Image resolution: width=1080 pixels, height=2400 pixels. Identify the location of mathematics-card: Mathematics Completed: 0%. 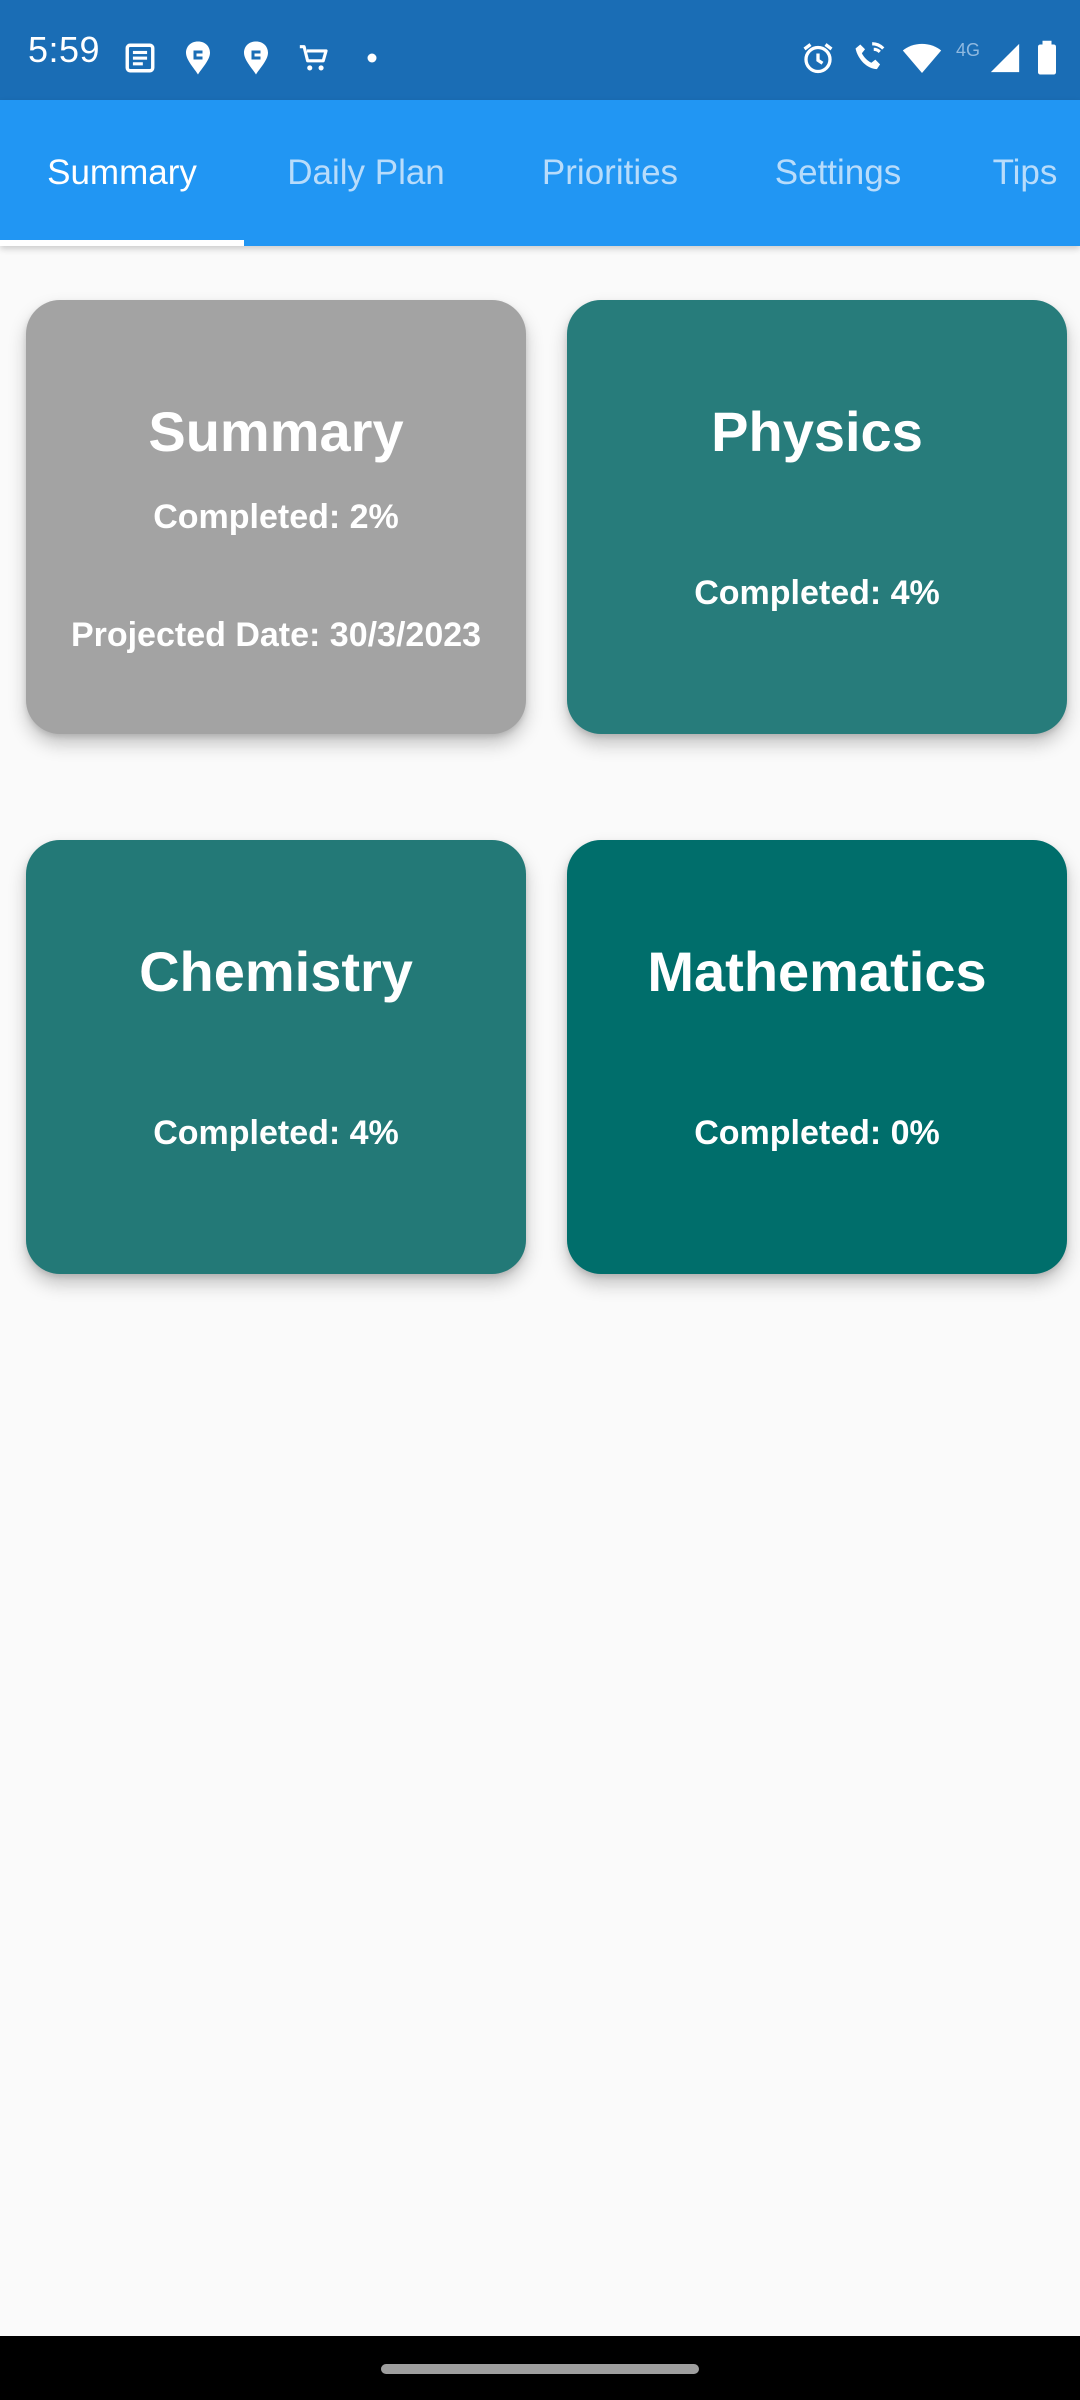
(817, 1057).